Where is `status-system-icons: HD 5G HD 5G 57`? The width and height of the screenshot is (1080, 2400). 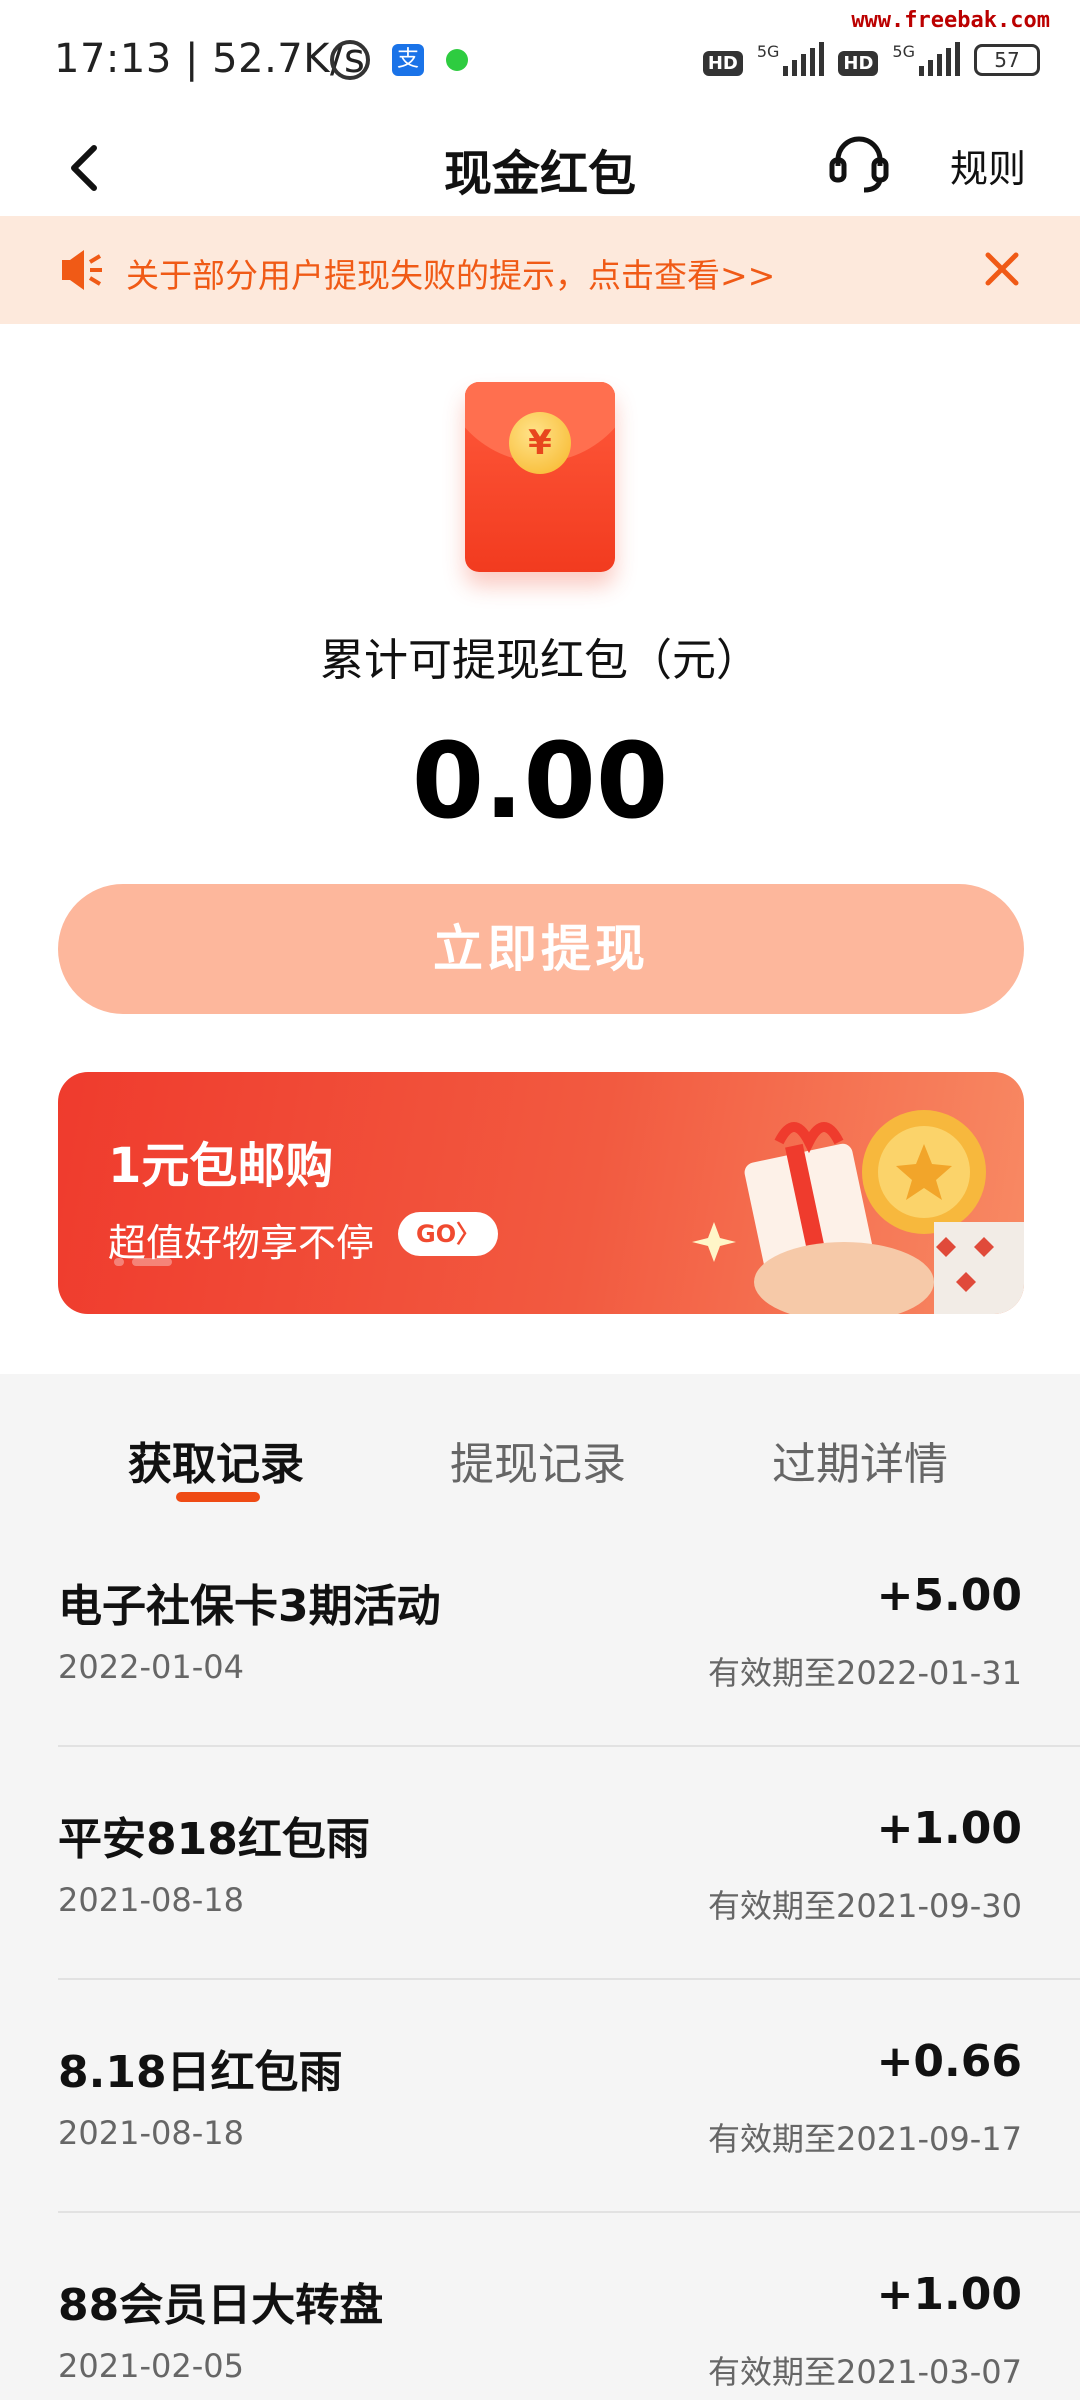 status-system-icons: HD 5G HD 5G 57 is located at coordinates (871, 59).